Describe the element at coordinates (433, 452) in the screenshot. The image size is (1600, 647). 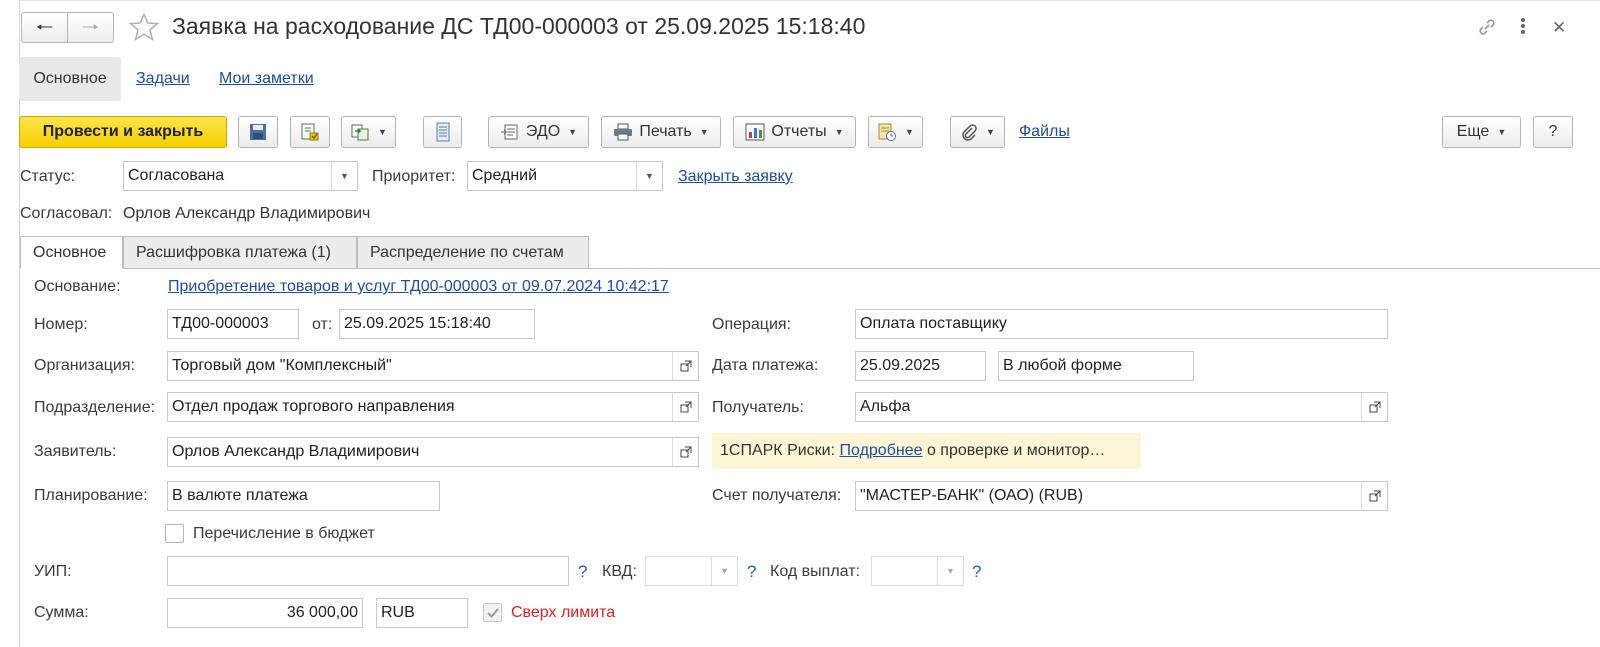
I see `applicant-field: Орлов Александр Владимирович` at that location.